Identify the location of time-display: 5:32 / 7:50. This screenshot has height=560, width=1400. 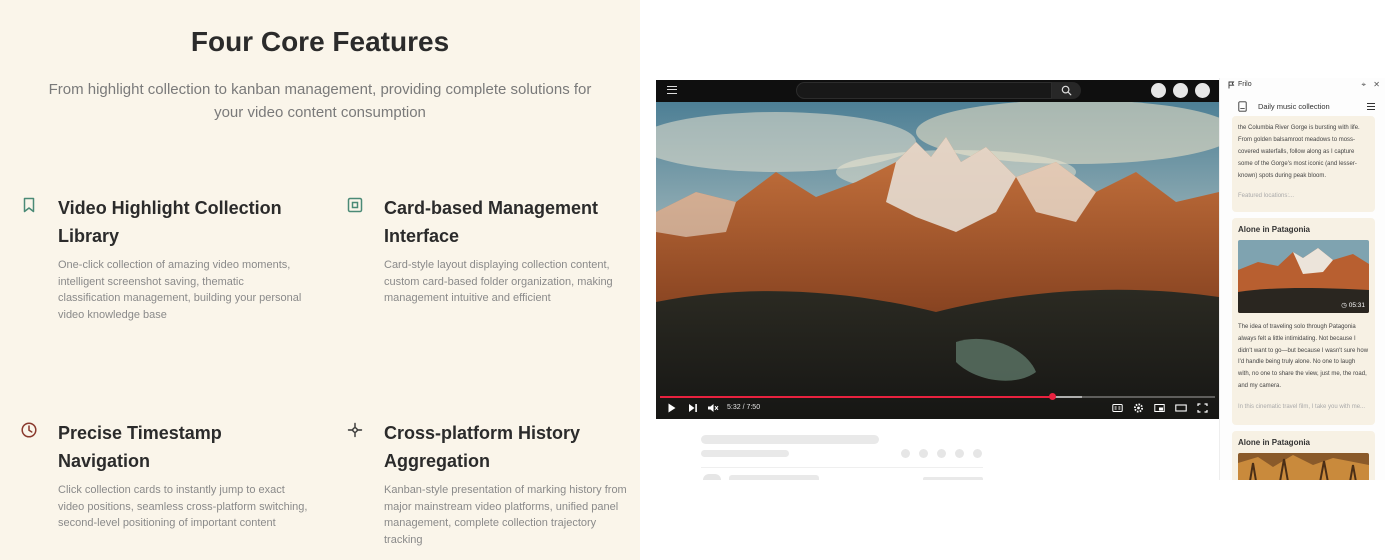
(744, 407).